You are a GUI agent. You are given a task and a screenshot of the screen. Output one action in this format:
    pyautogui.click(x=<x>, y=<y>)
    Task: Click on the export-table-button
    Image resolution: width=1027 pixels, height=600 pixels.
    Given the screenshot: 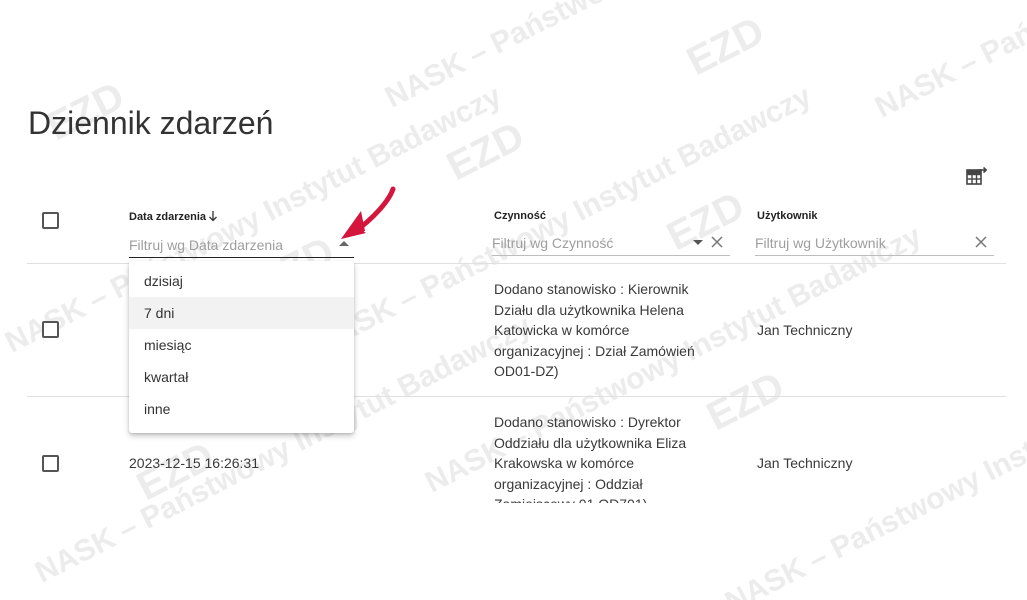 What is the action you would take?
    pyautogui.click(x=976, y=176)
    